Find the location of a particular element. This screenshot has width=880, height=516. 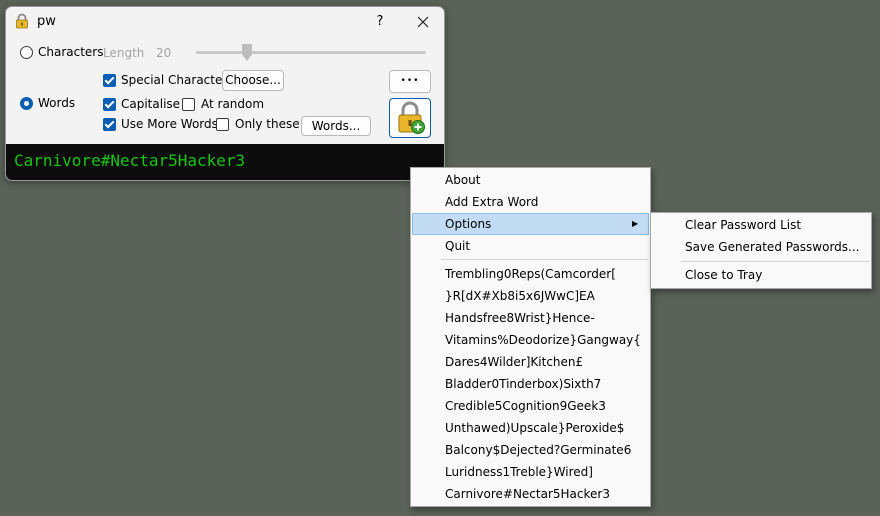

padlock-icon is located at coordinates (22, 21).